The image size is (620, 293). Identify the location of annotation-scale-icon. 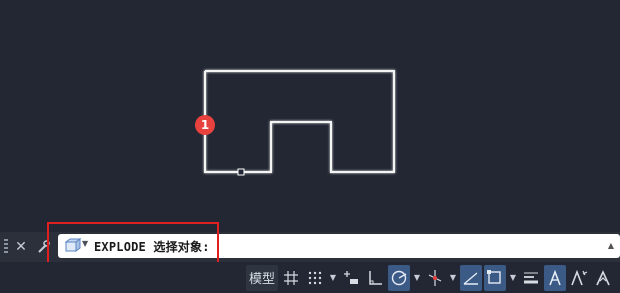
(603, 278).